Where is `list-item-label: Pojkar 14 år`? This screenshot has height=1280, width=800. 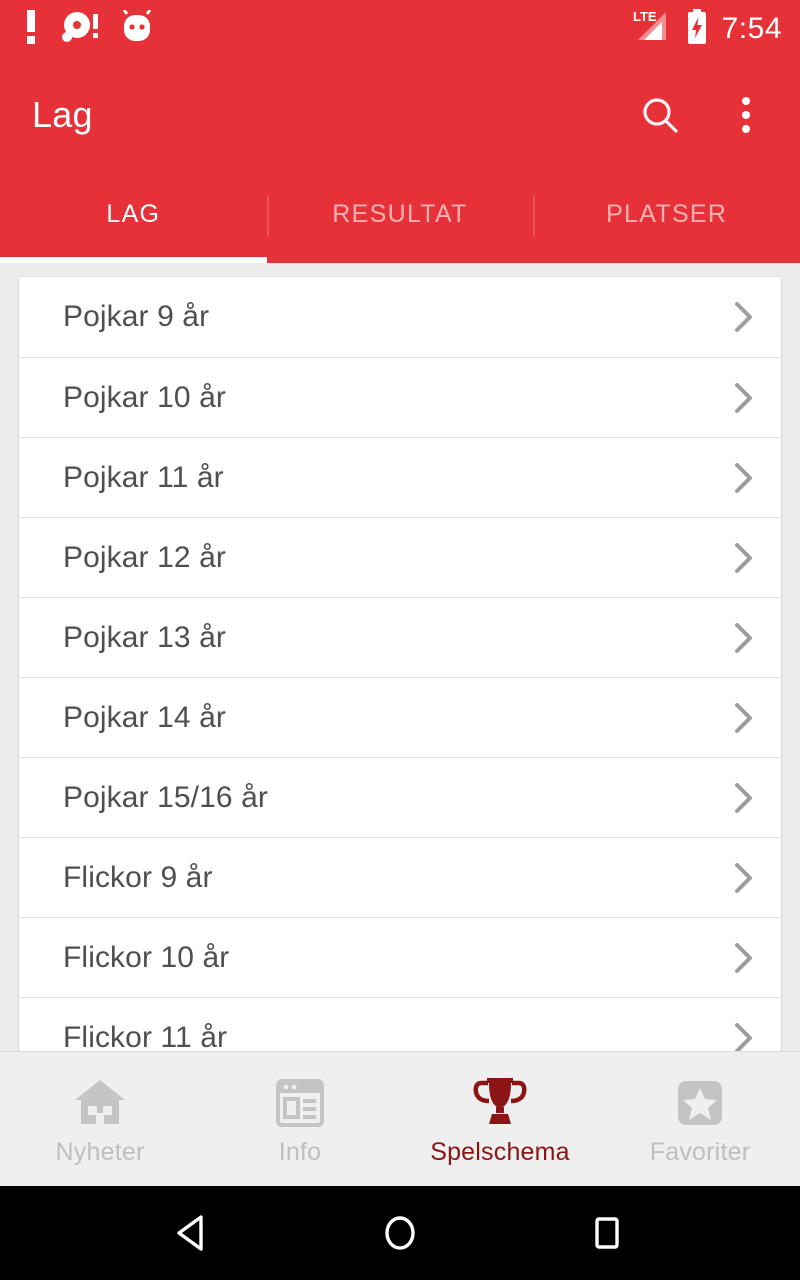 list-item-label: Pojkar 14 år is located at coordinates (144, 717).